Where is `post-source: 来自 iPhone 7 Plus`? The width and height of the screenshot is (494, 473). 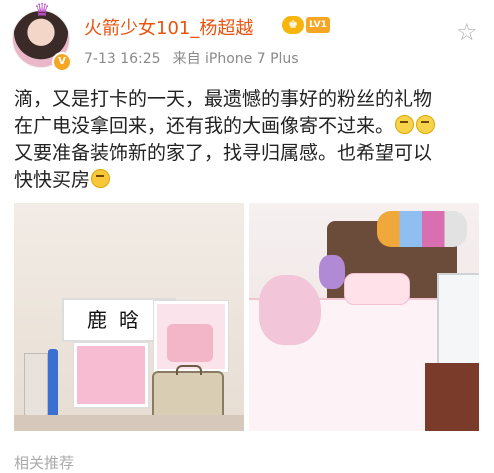 post-source: 来自 iPhone 7 Plus is located at coordinates (235, 59).